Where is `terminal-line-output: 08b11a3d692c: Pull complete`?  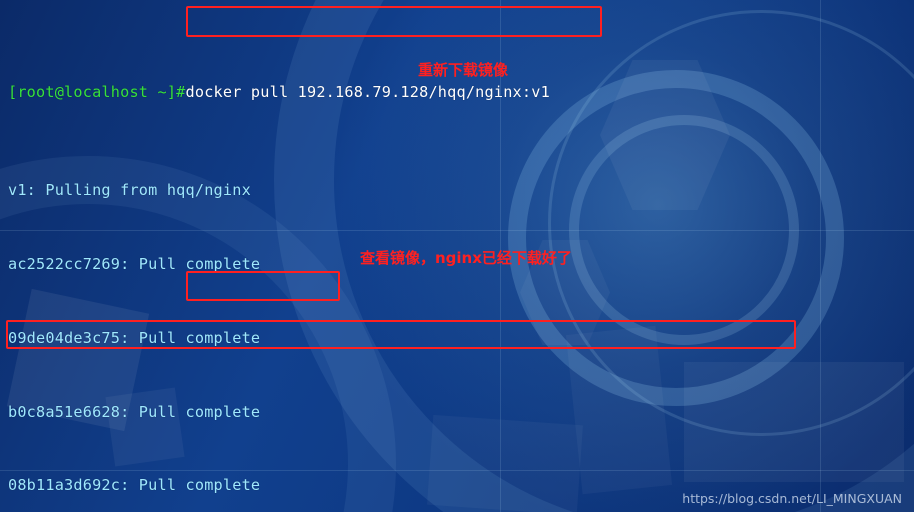
terminal-line-output: 08b11a3d692c: Pull complete is located at coordinates (377, 485).